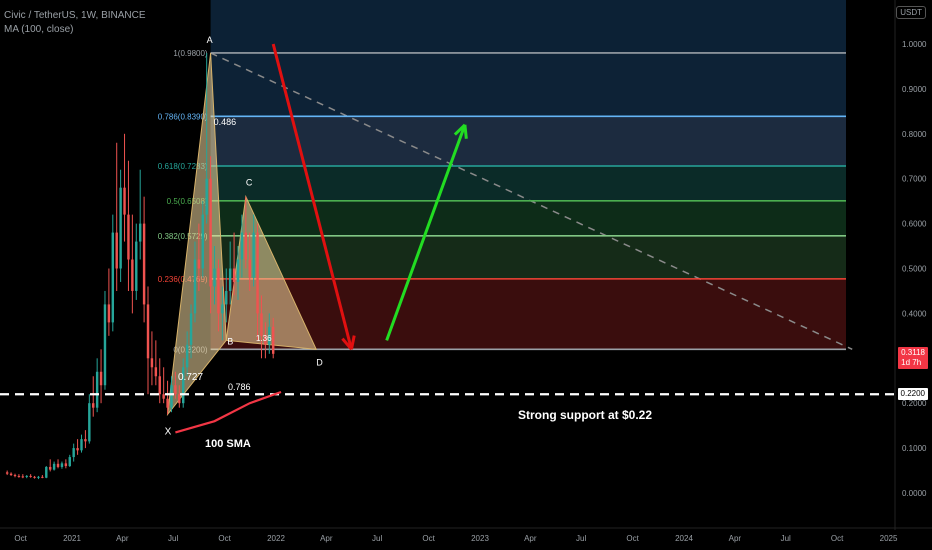  I want to click on price-tick-label: 0.4000, so click(914, 313).